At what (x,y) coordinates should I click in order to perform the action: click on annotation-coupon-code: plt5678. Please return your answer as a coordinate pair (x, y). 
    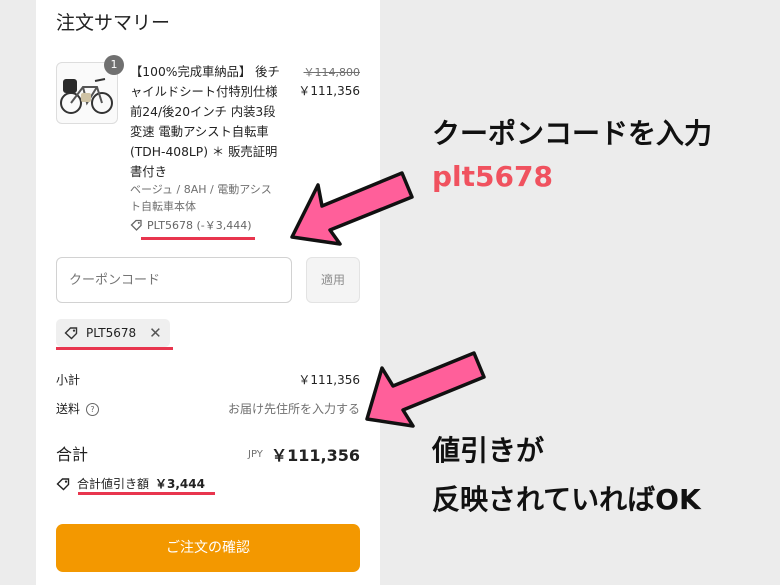
    Looking at the image, I should click on (492, 176).